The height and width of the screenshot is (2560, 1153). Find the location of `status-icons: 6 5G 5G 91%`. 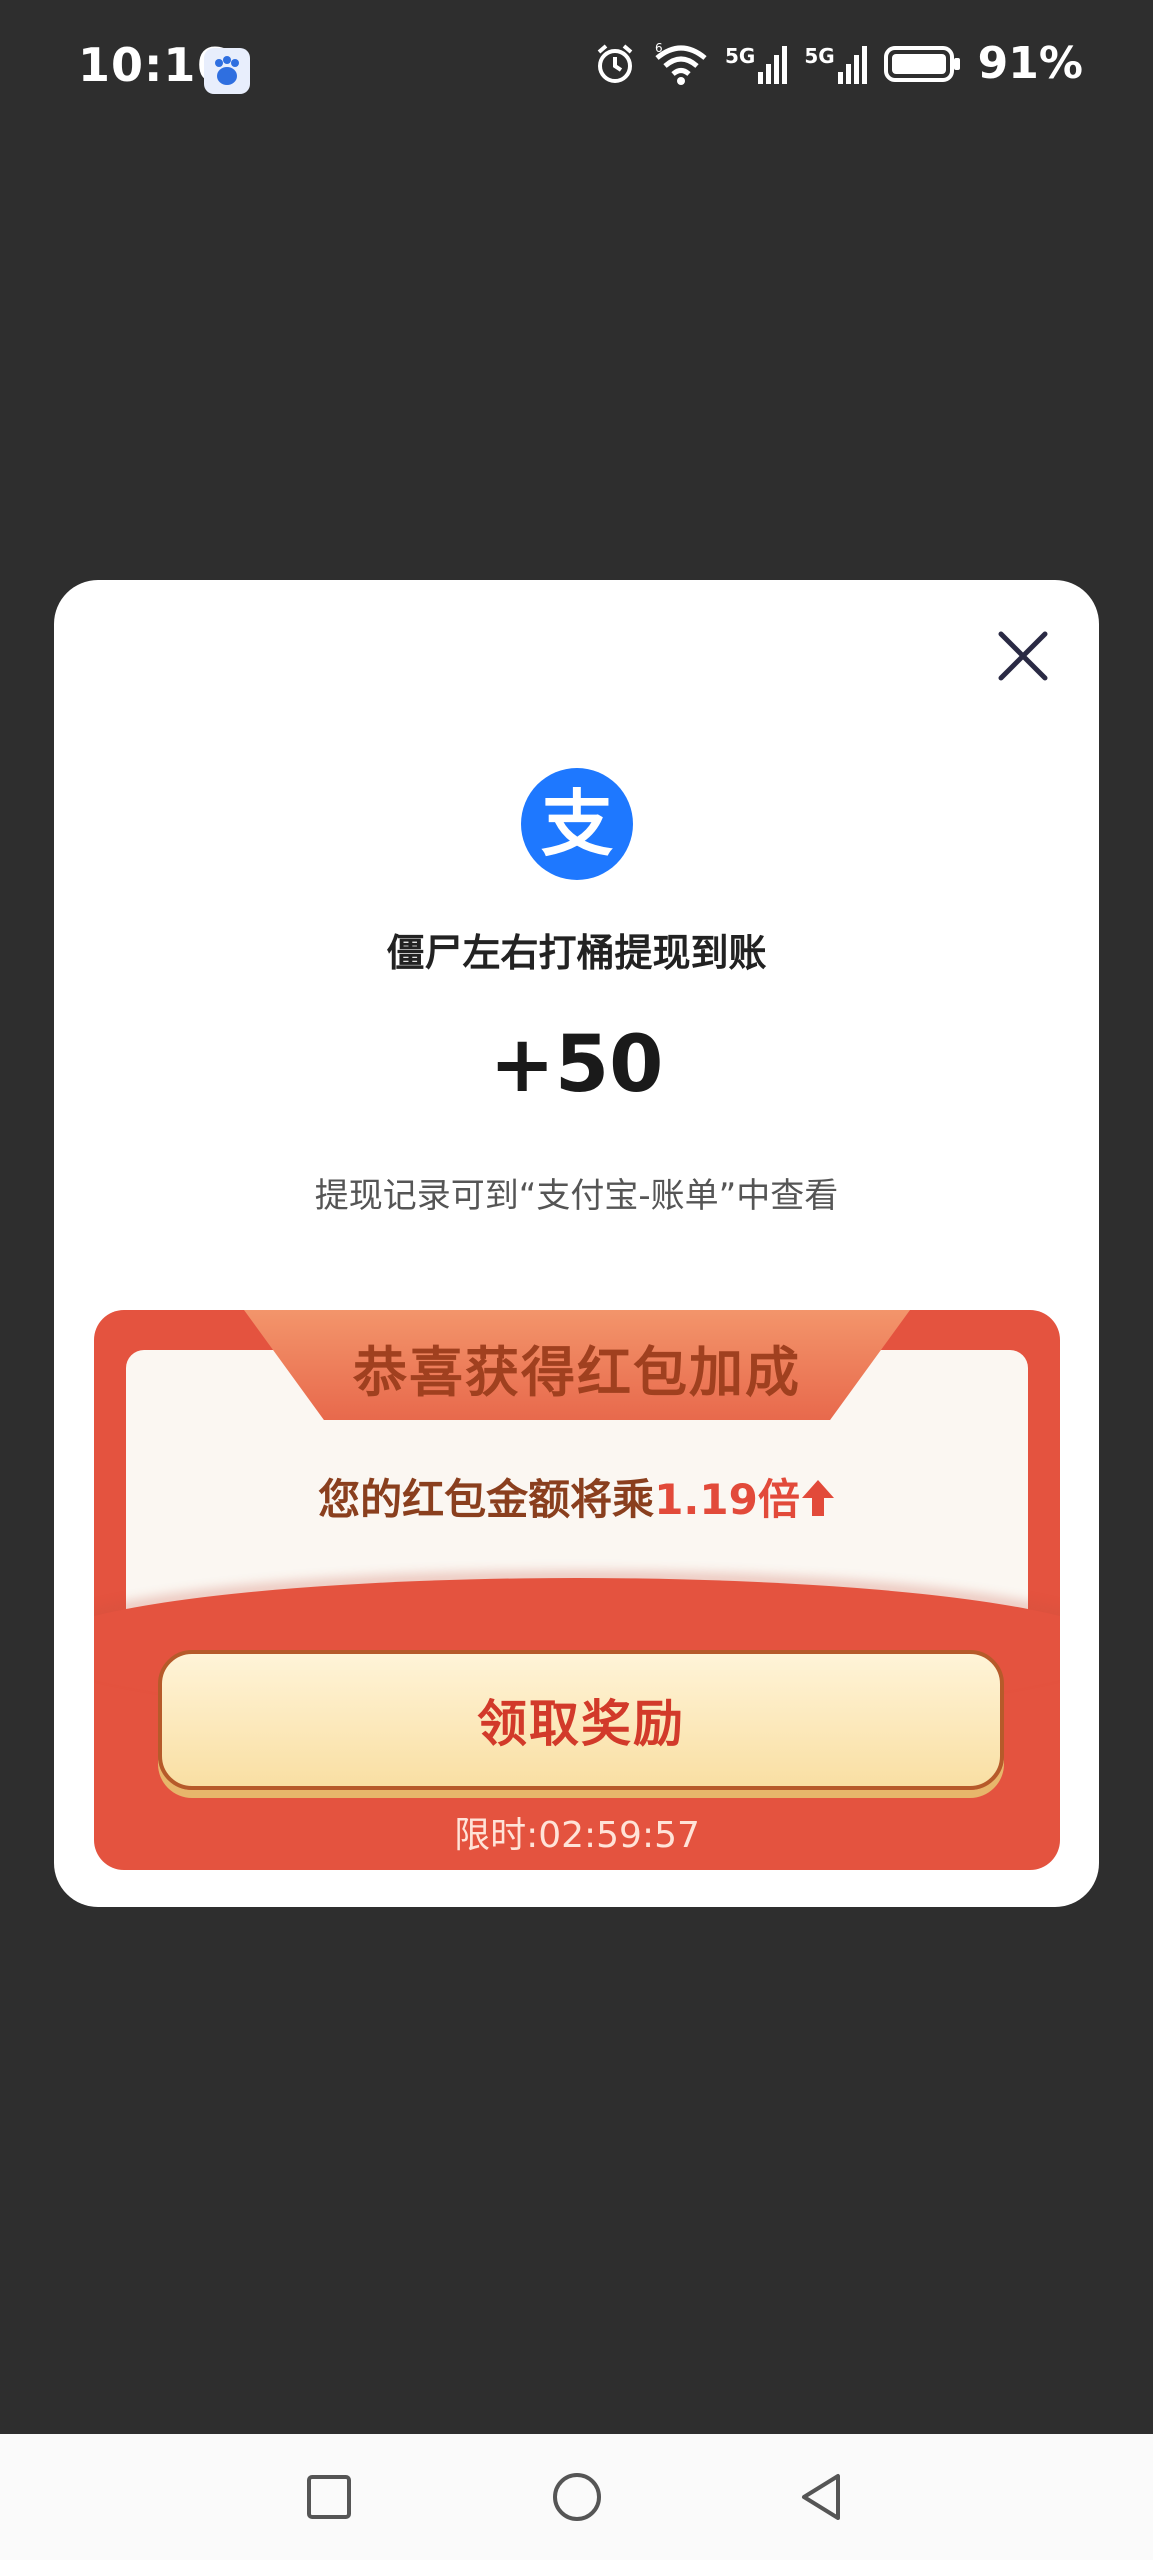

status-icons: 6 5G 5G 91% is located at coordinates (838, 63).